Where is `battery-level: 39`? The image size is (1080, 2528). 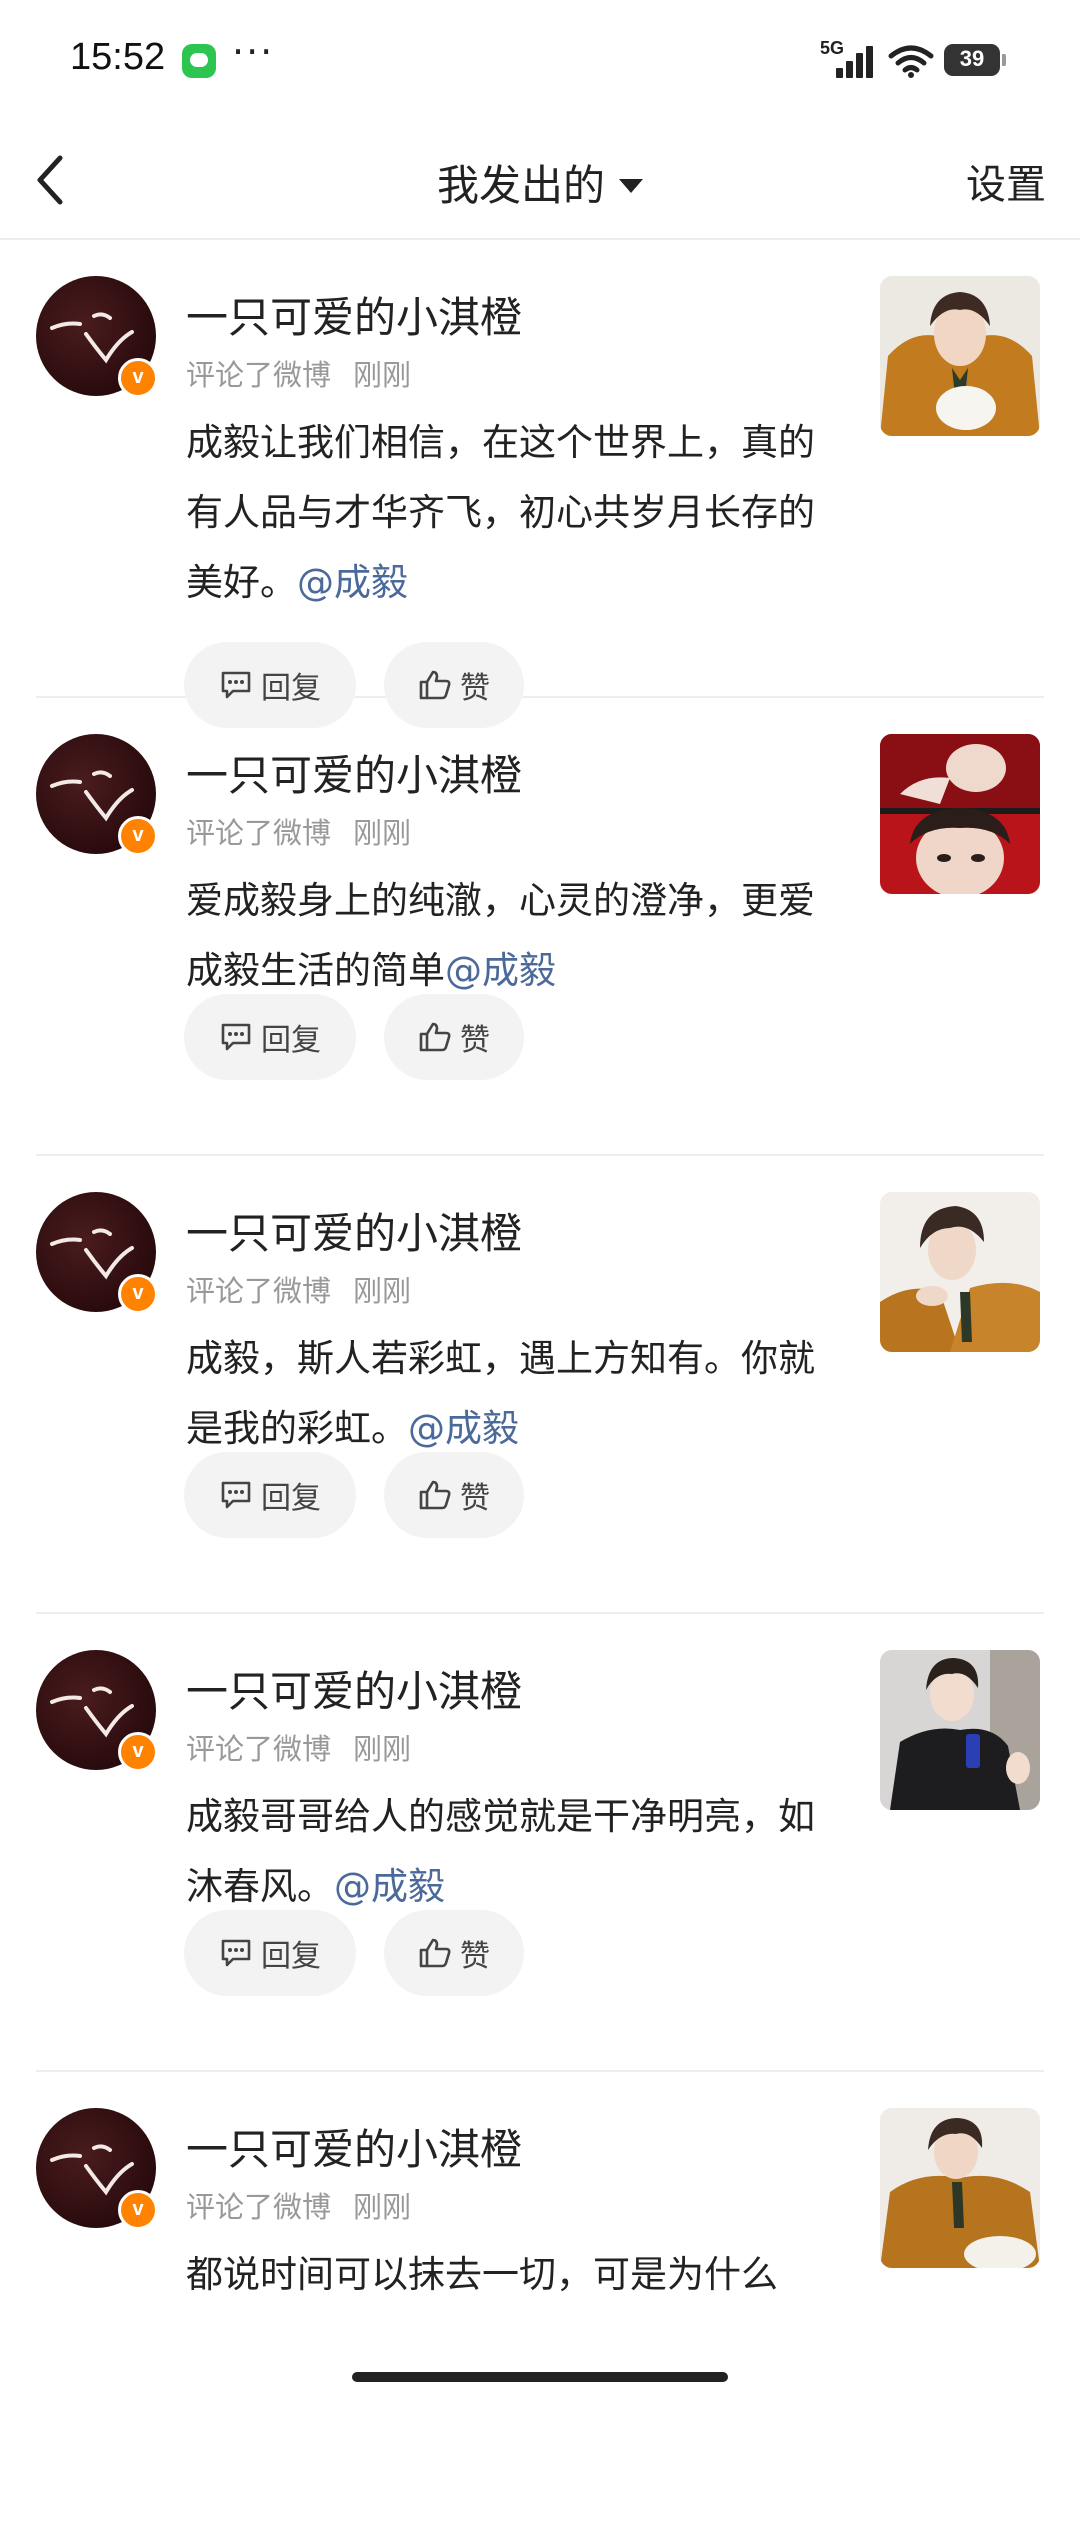 battery-level: 39 is located at coordinates (972, 58).